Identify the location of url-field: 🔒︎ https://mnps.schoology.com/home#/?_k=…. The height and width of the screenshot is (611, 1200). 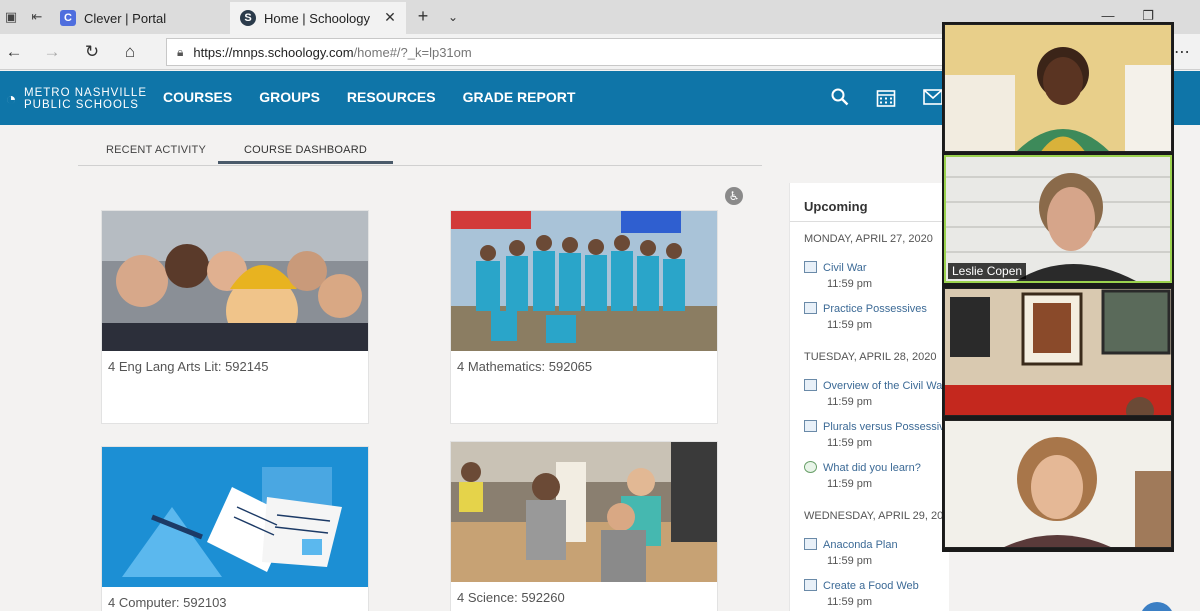
(556, 52).